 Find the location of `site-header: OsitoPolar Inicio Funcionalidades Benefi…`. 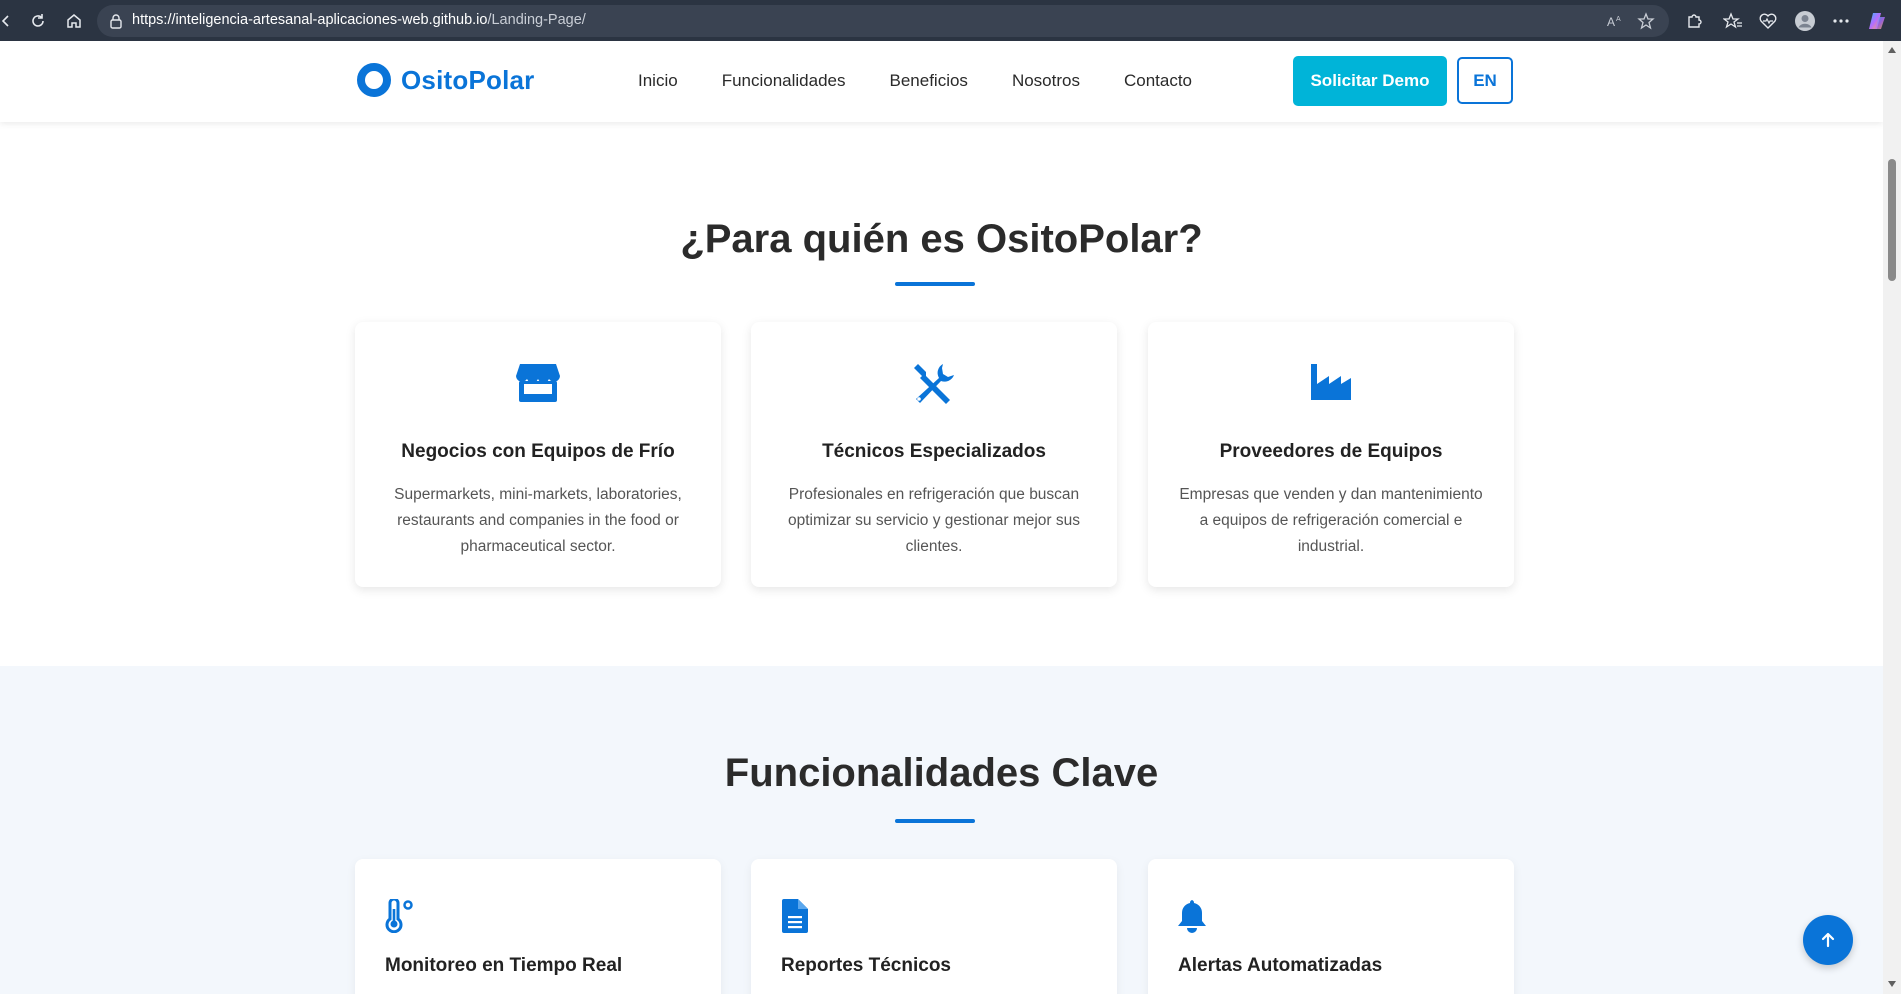

site-header: OsitoPolar Inicio Funcionalidades Benefi… is located at coordinates (941, 81).